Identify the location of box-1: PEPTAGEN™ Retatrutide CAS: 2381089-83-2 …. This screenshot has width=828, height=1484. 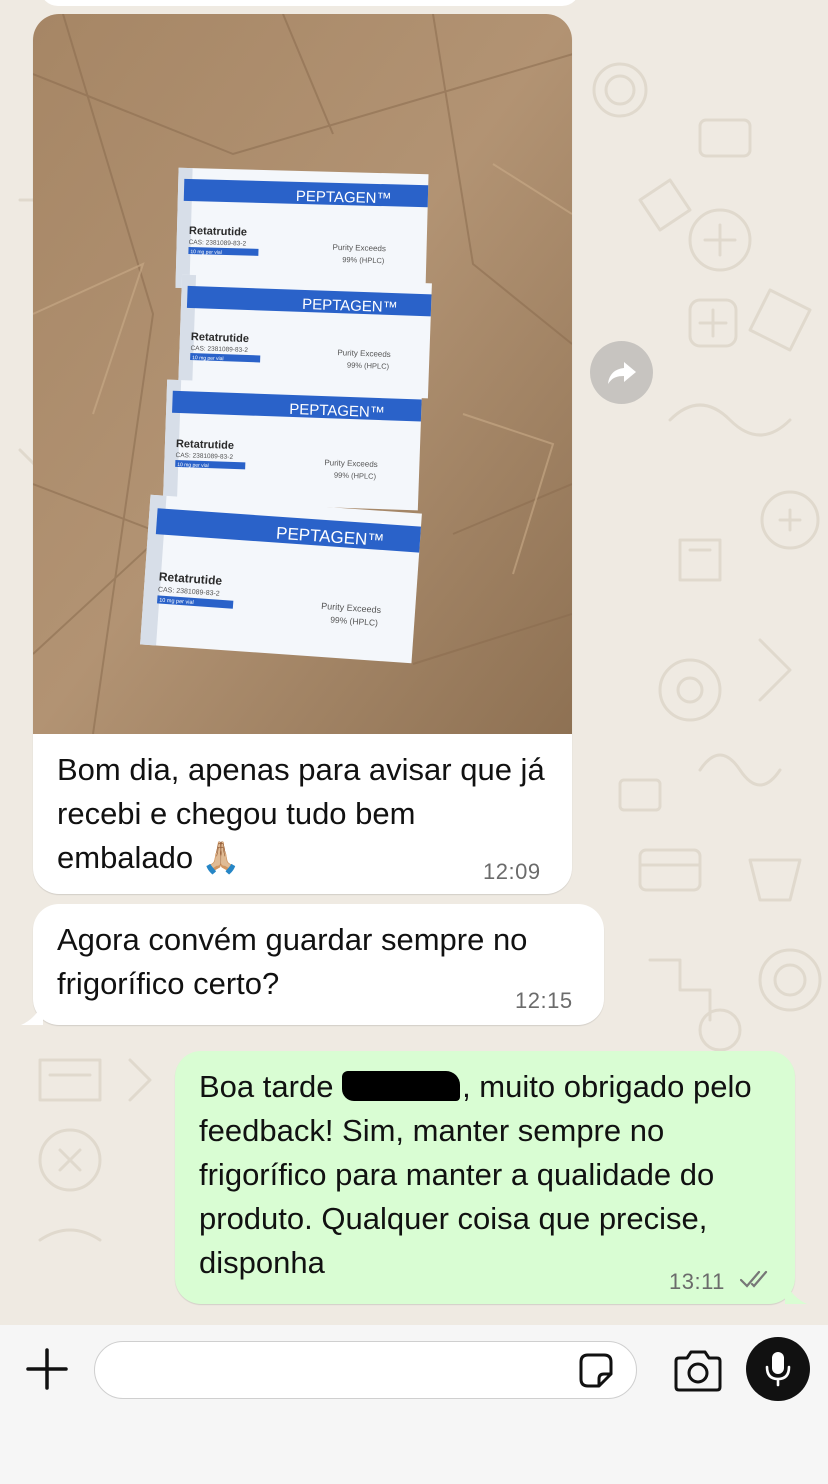
(302, 231).